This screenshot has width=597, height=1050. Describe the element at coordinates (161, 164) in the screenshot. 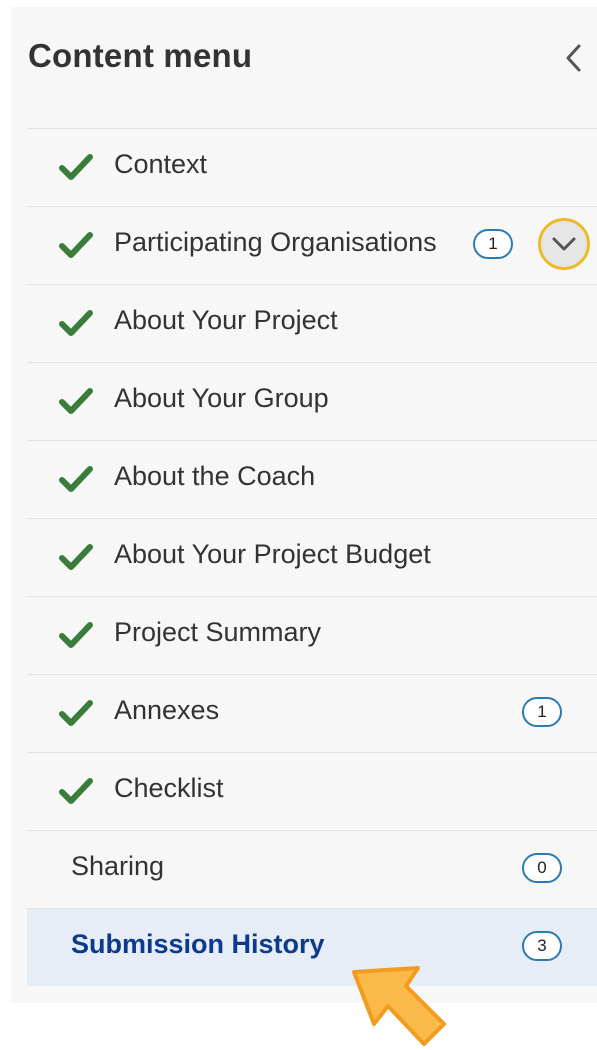

I see `menu-item-label: Context` at that location.